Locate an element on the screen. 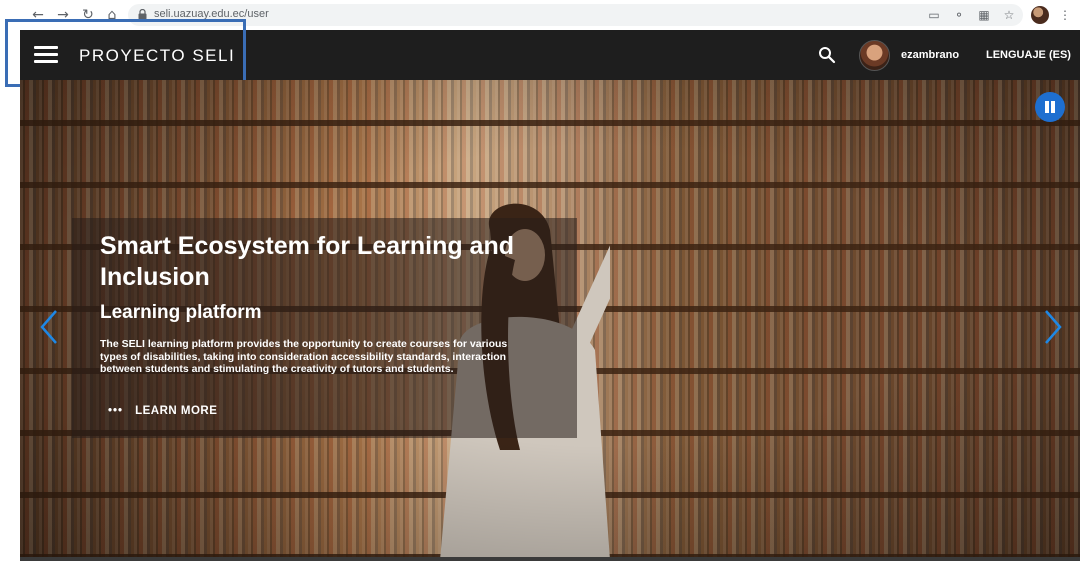 This screenshot has height=573, width=1085. star-icon: ☆ is located at coordinates (1009, 15).